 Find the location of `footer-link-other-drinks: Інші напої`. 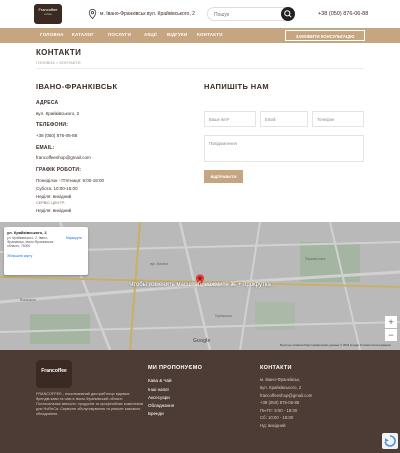

footer-link-other-drinks: Інші напої is located at coordinates (158, 389).